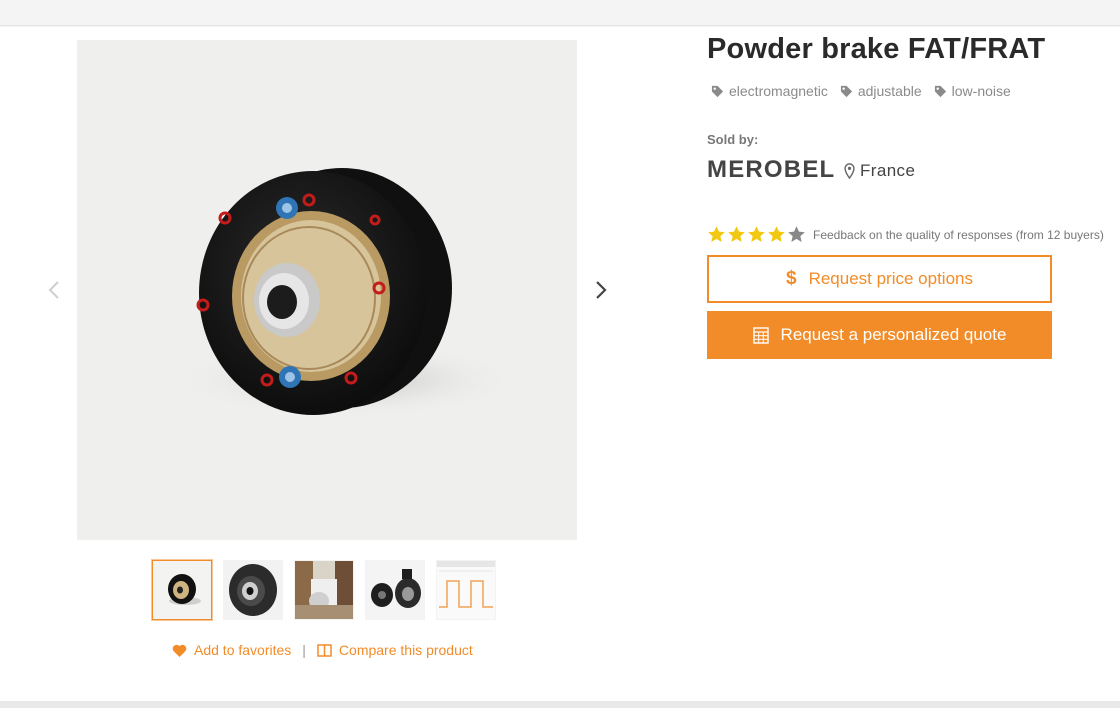  I want to click on chevron-left-icon, so click(53, 290).